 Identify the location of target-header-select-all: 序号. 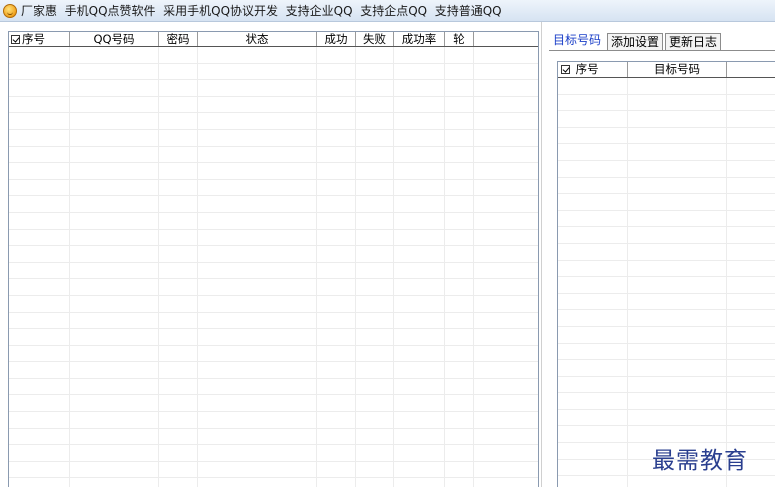
(593, 69).